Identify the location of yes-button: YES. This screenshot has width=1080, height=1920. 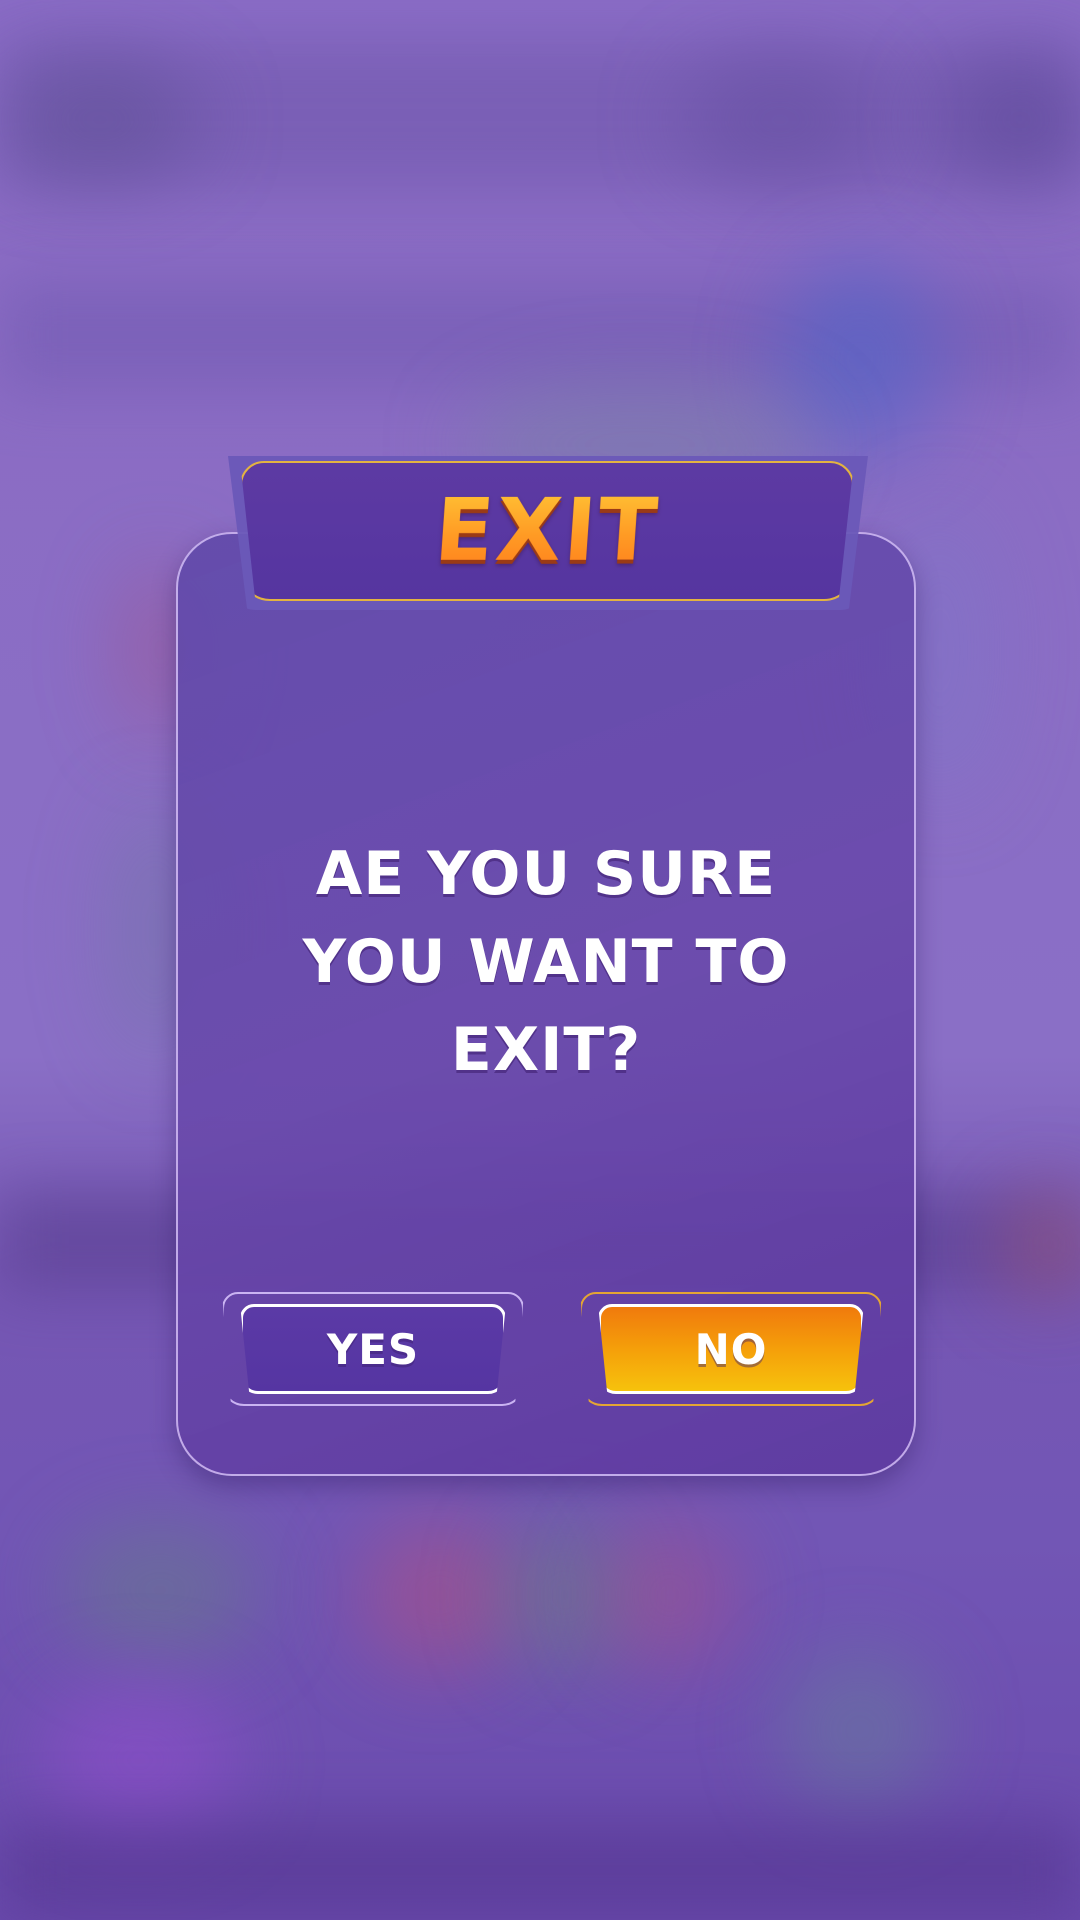
(373, 1349).